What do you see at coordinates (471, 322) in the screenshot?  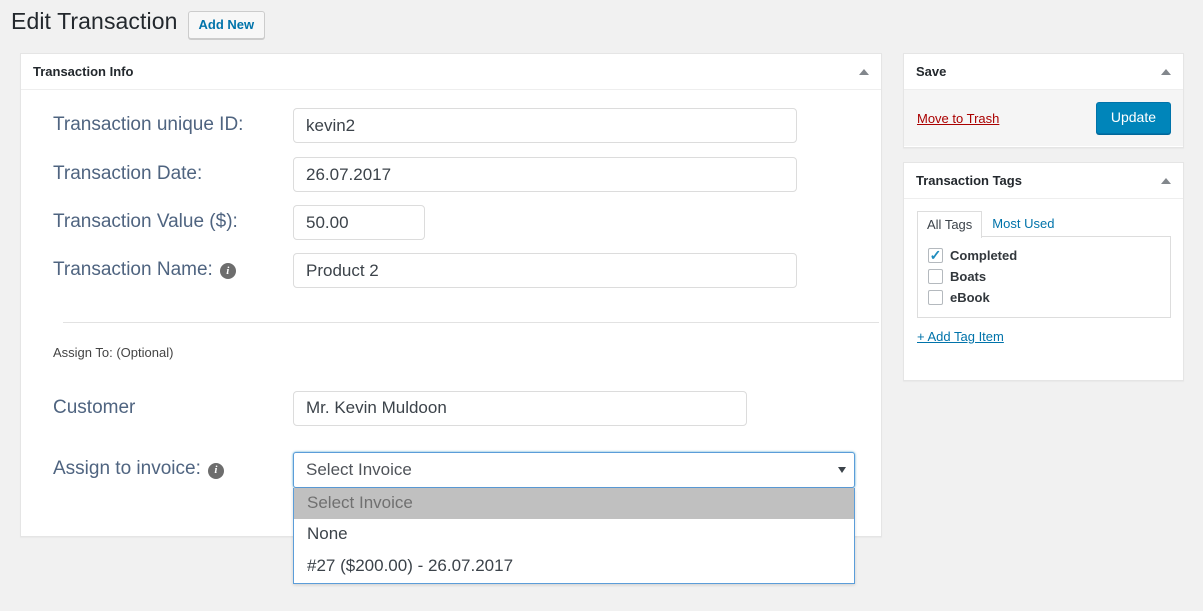 I see `section-divider` at bounding box center [471, 322].